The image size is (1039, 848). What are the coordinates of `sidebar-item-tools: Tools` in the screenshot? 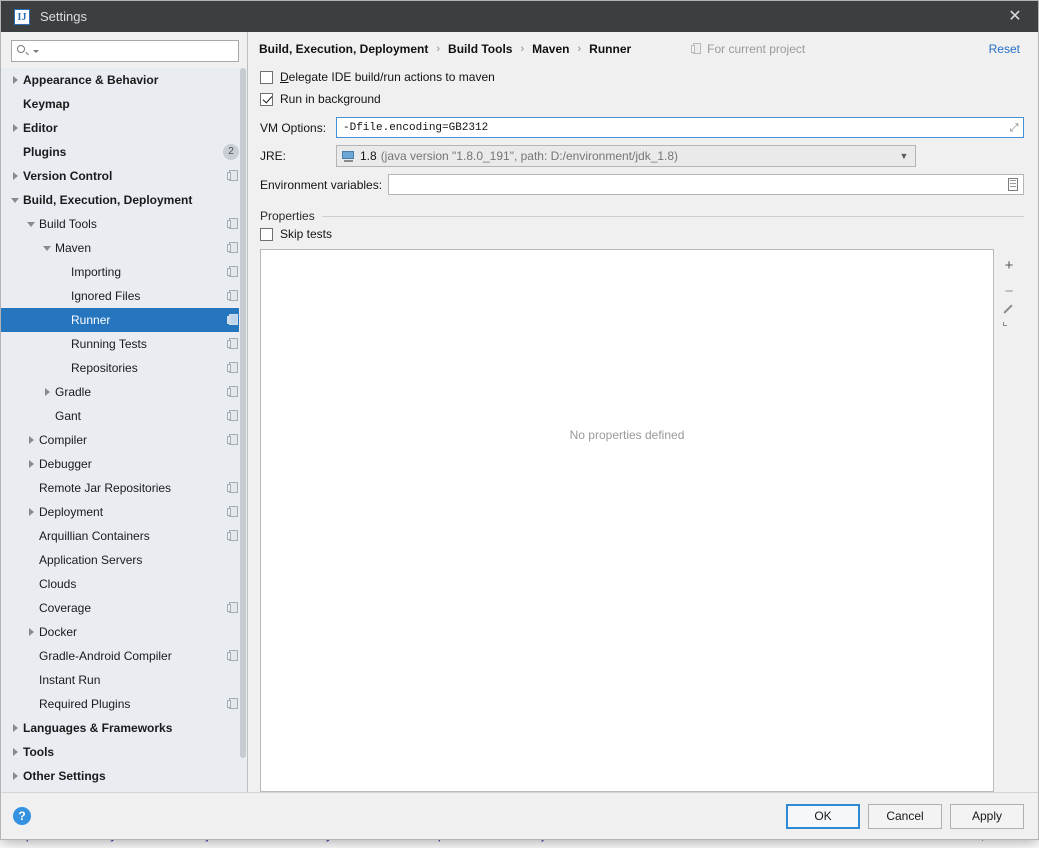 It's located at (124, 752).